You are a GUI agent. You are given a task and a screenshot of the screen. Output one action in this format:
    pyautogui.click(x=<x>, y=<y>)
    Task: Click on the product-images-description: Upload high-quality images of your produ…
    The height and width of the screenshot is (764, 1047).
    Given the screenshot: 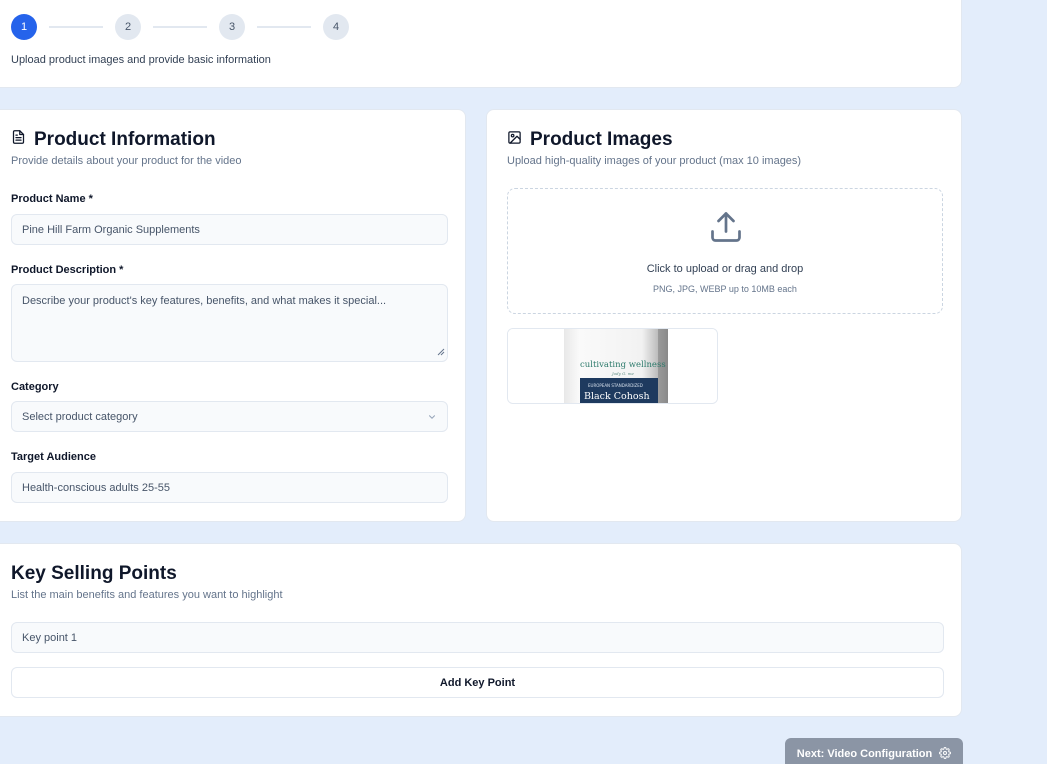 What is the action you would take?
    pyautogui.click(x=654, y=161)
    